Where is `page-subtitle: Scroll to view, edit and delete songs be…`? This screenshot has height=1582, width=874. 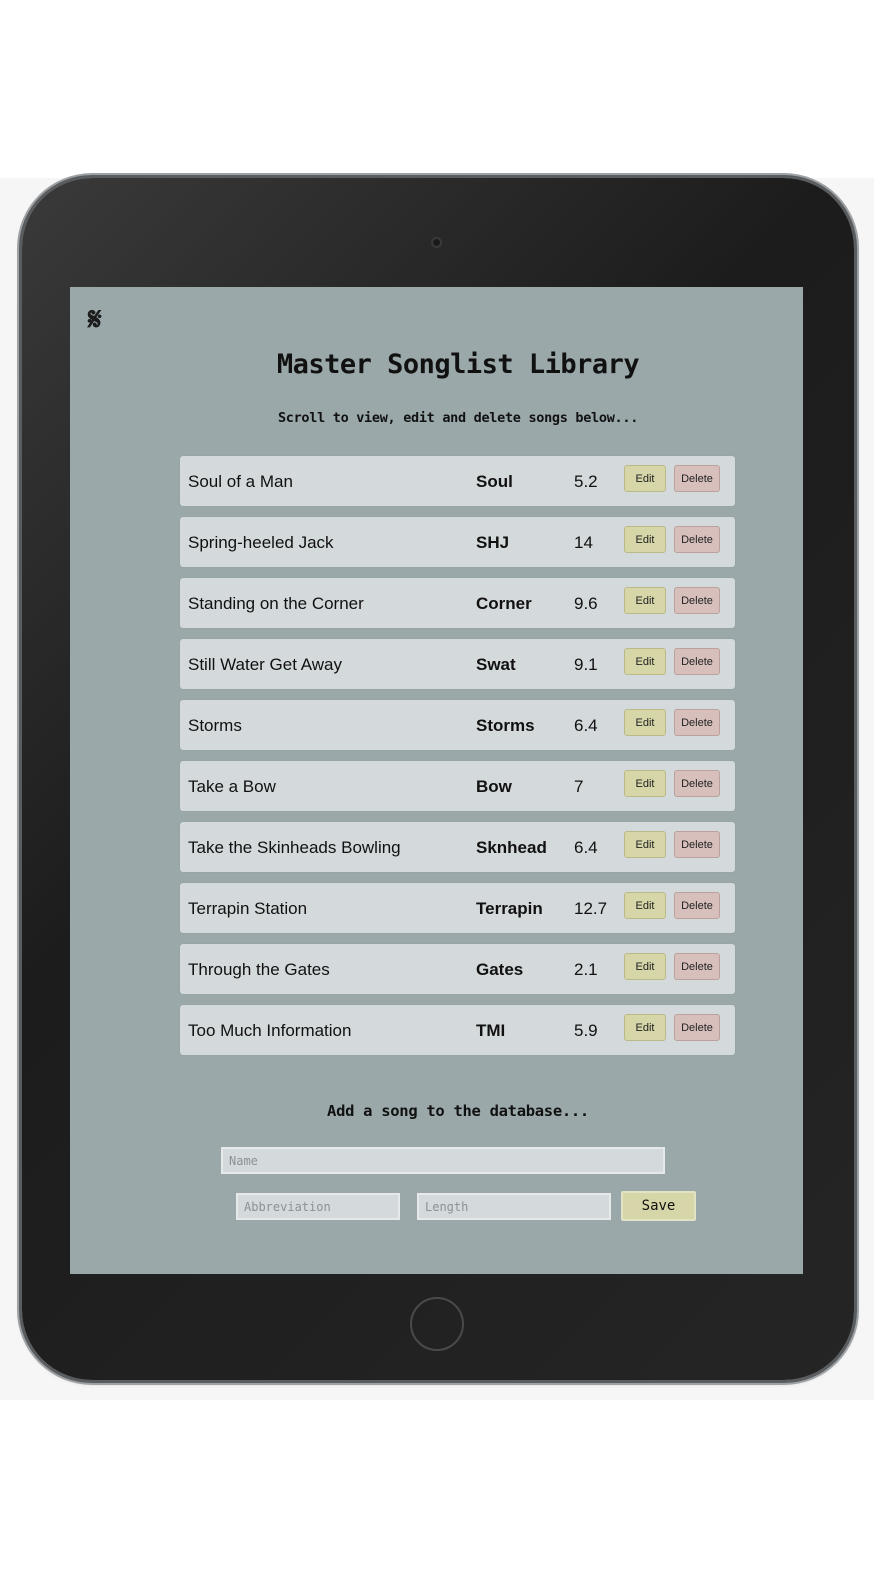
page-subtitle: Scroll to view, edit and delete songs be… is located at coordinates (458, 418).